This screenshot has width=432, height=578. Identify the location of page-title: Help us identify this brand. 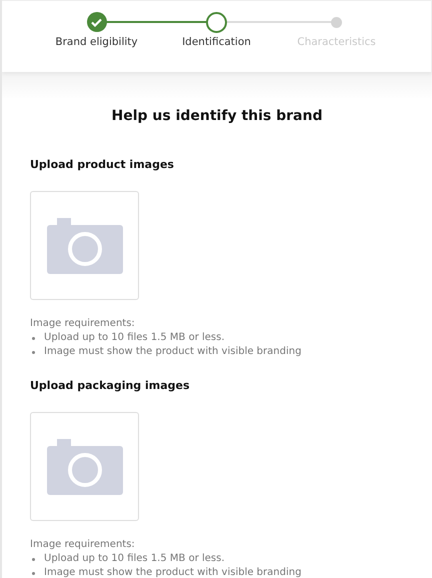
(217, 116).